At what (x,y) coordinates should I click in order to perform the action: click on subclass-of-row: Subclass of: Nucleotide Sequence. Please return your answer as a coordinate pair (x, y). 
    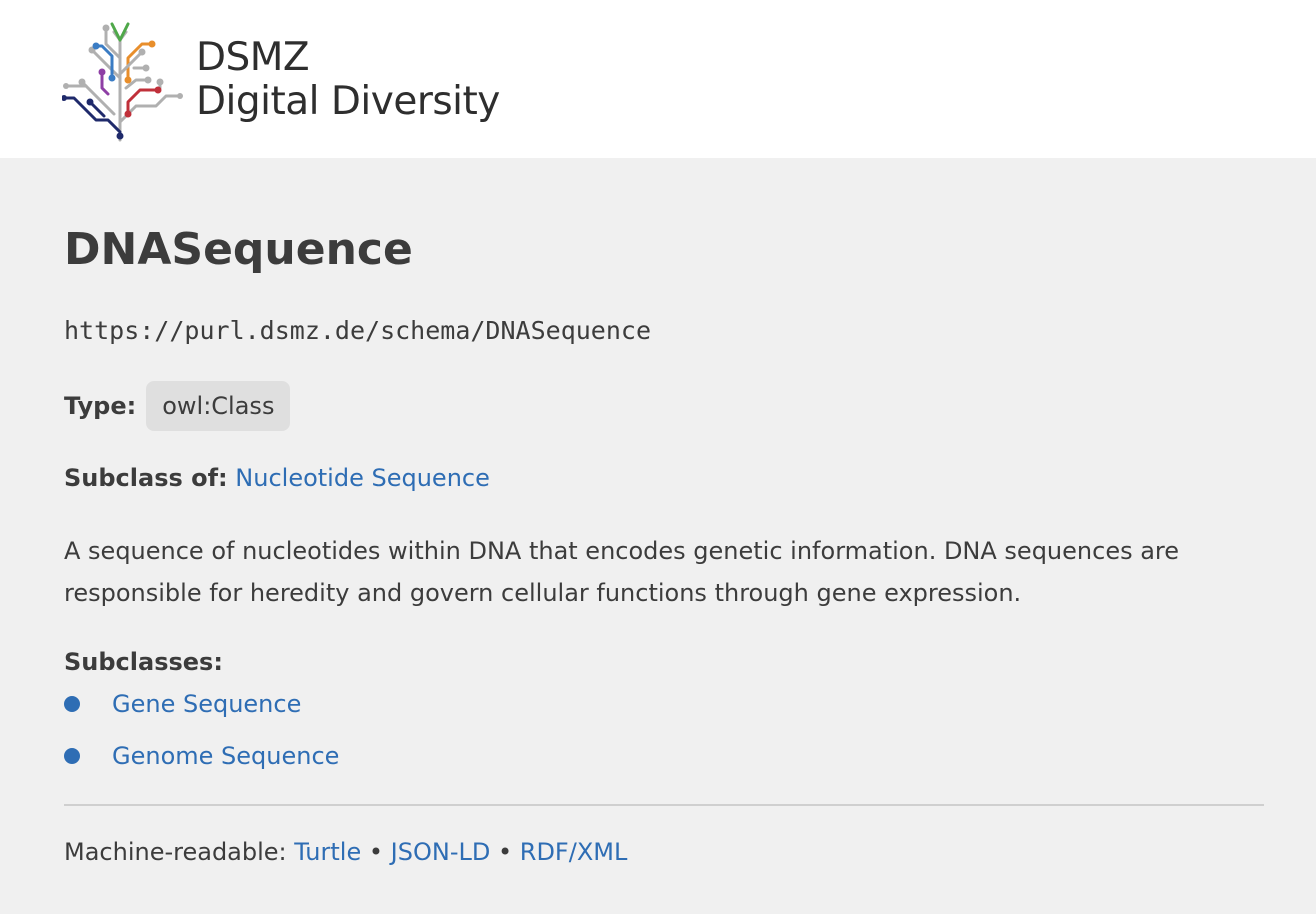
    Looking at the image, I should click on (277, 478).